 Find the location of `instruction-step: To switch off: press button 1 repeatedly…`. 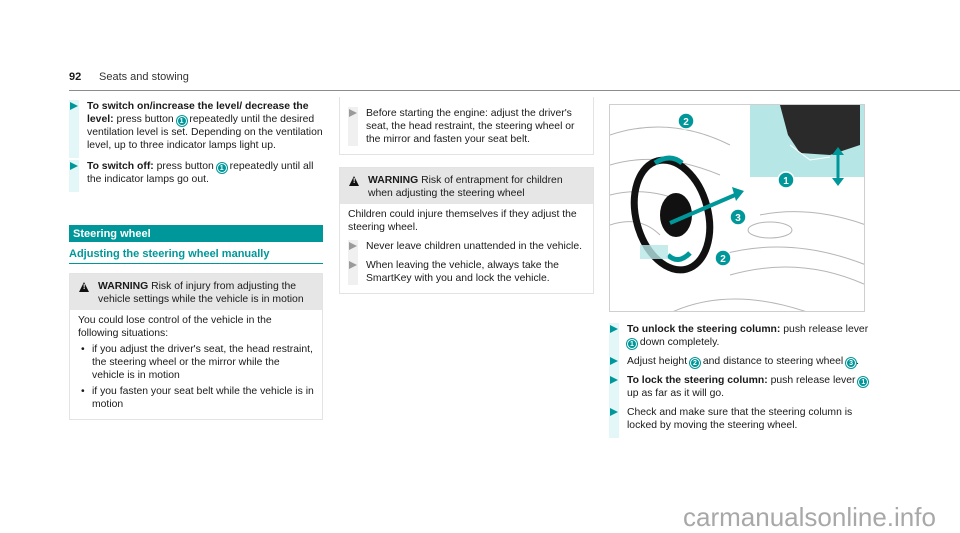

instruction-step: To switch off: press button 1 repeatedly… is located at coordinates (196, 176).